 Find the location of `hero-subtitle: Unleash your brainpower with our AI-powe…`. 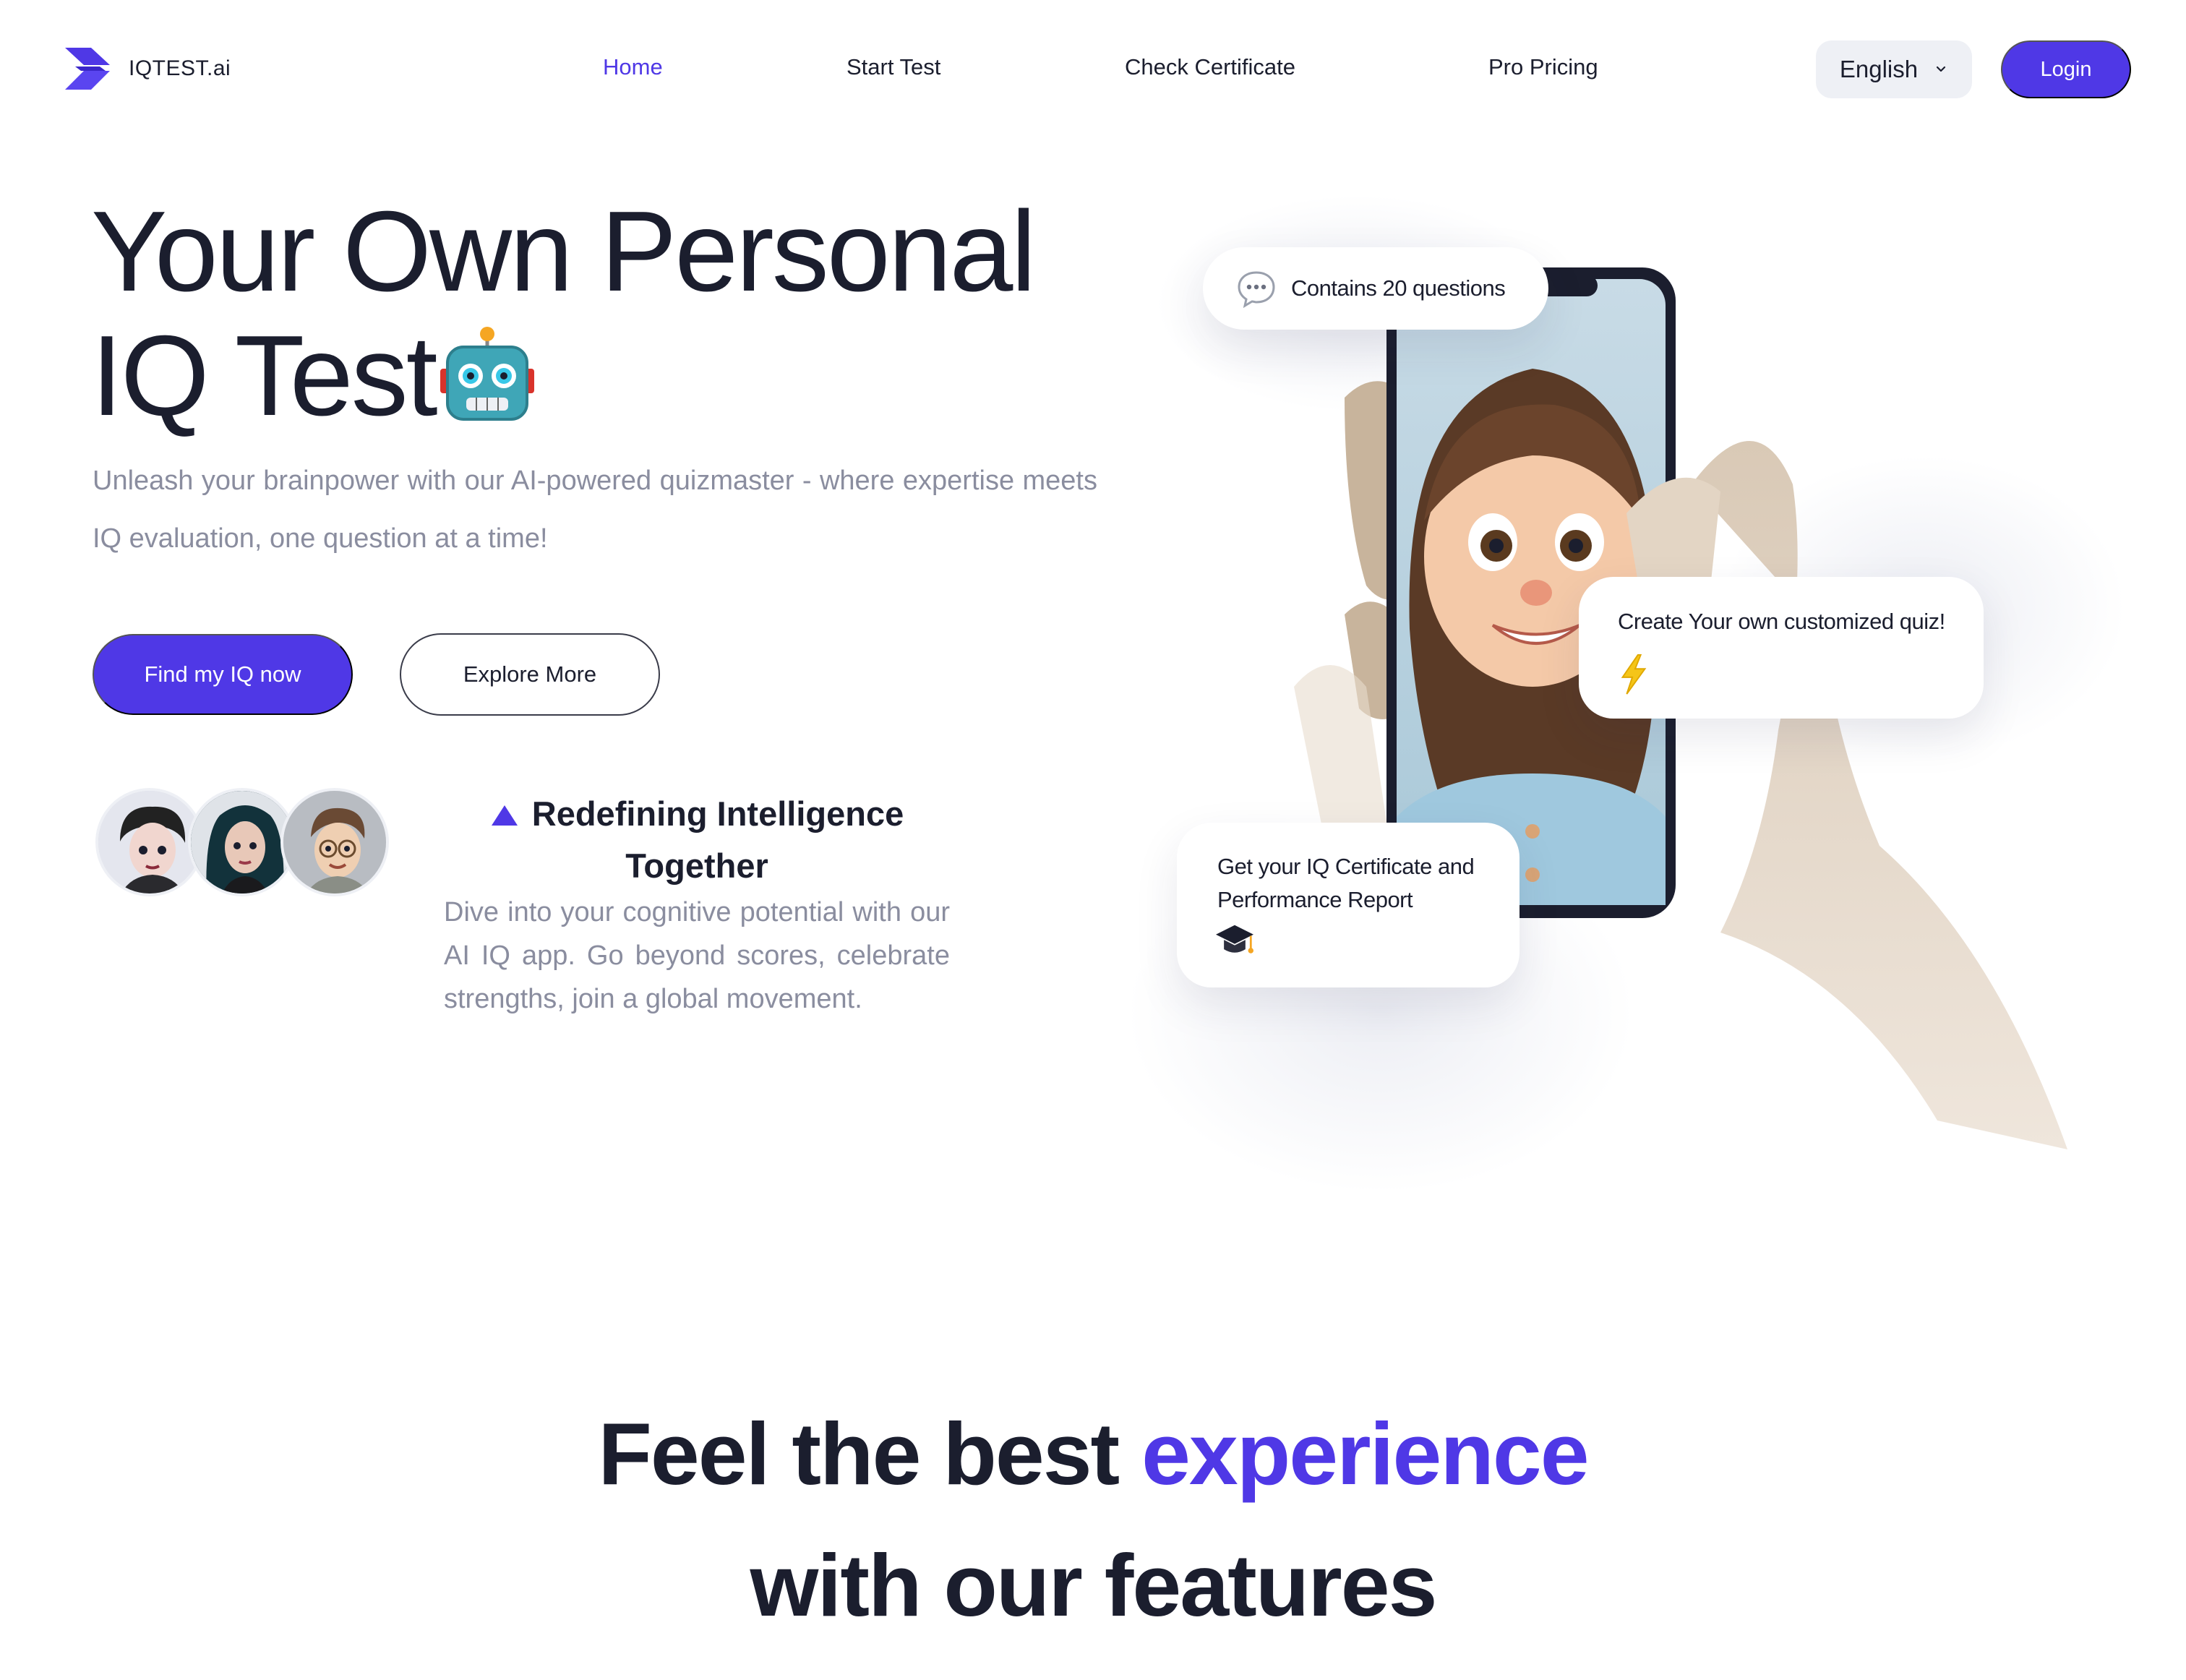

hero-subtitle: Unleash your brainpower with our AI-powe… is located at coordinates (595, 510).